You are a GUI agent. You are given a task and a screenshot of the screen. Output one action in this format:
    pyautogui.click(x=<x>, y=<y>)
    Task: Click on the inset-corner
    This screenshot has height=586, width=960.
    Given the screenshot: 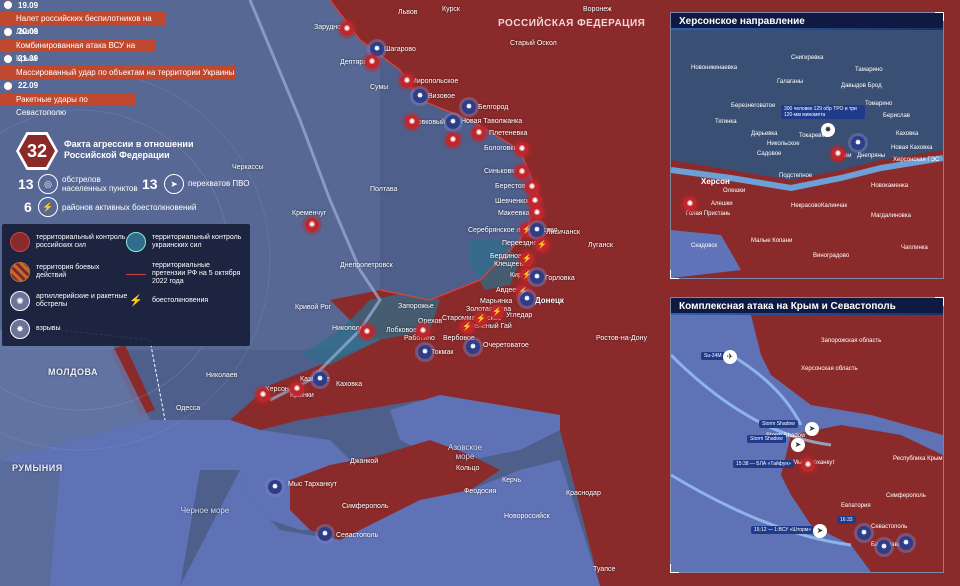 What is the action you would take?
    pyautogui.click(x=674, y=274)
    